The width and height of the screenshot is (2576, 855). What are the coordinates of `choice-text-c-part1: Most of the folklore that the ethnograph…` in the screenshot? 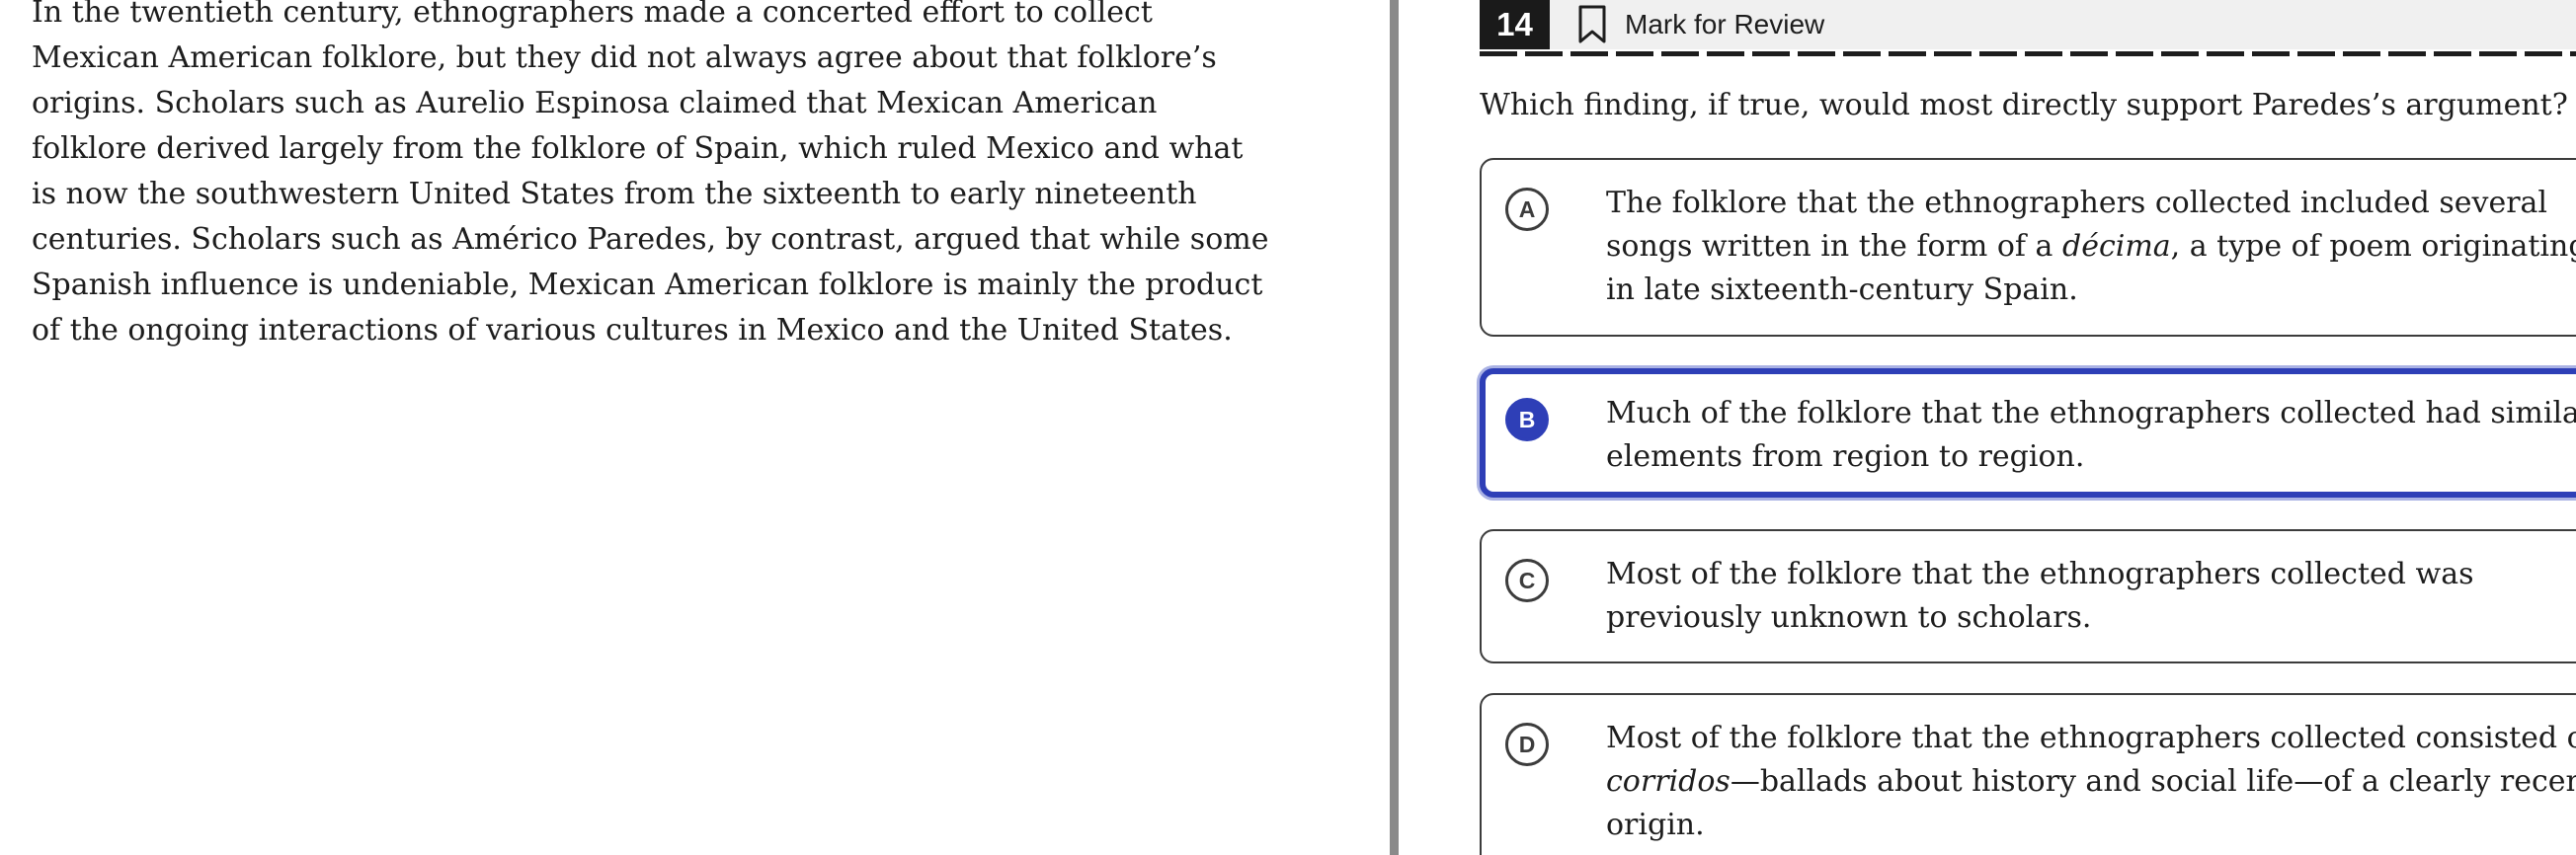 It's located at (2040, 596).